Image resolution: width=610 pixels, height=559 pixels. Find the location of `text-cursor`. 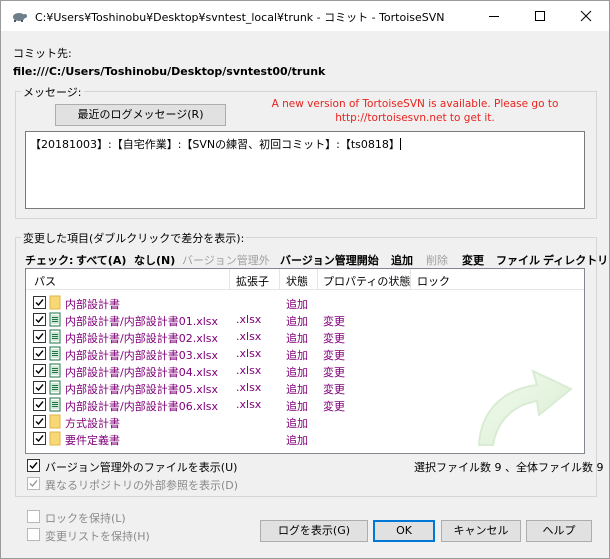

text-cursor is located at coordinates (400, 144).